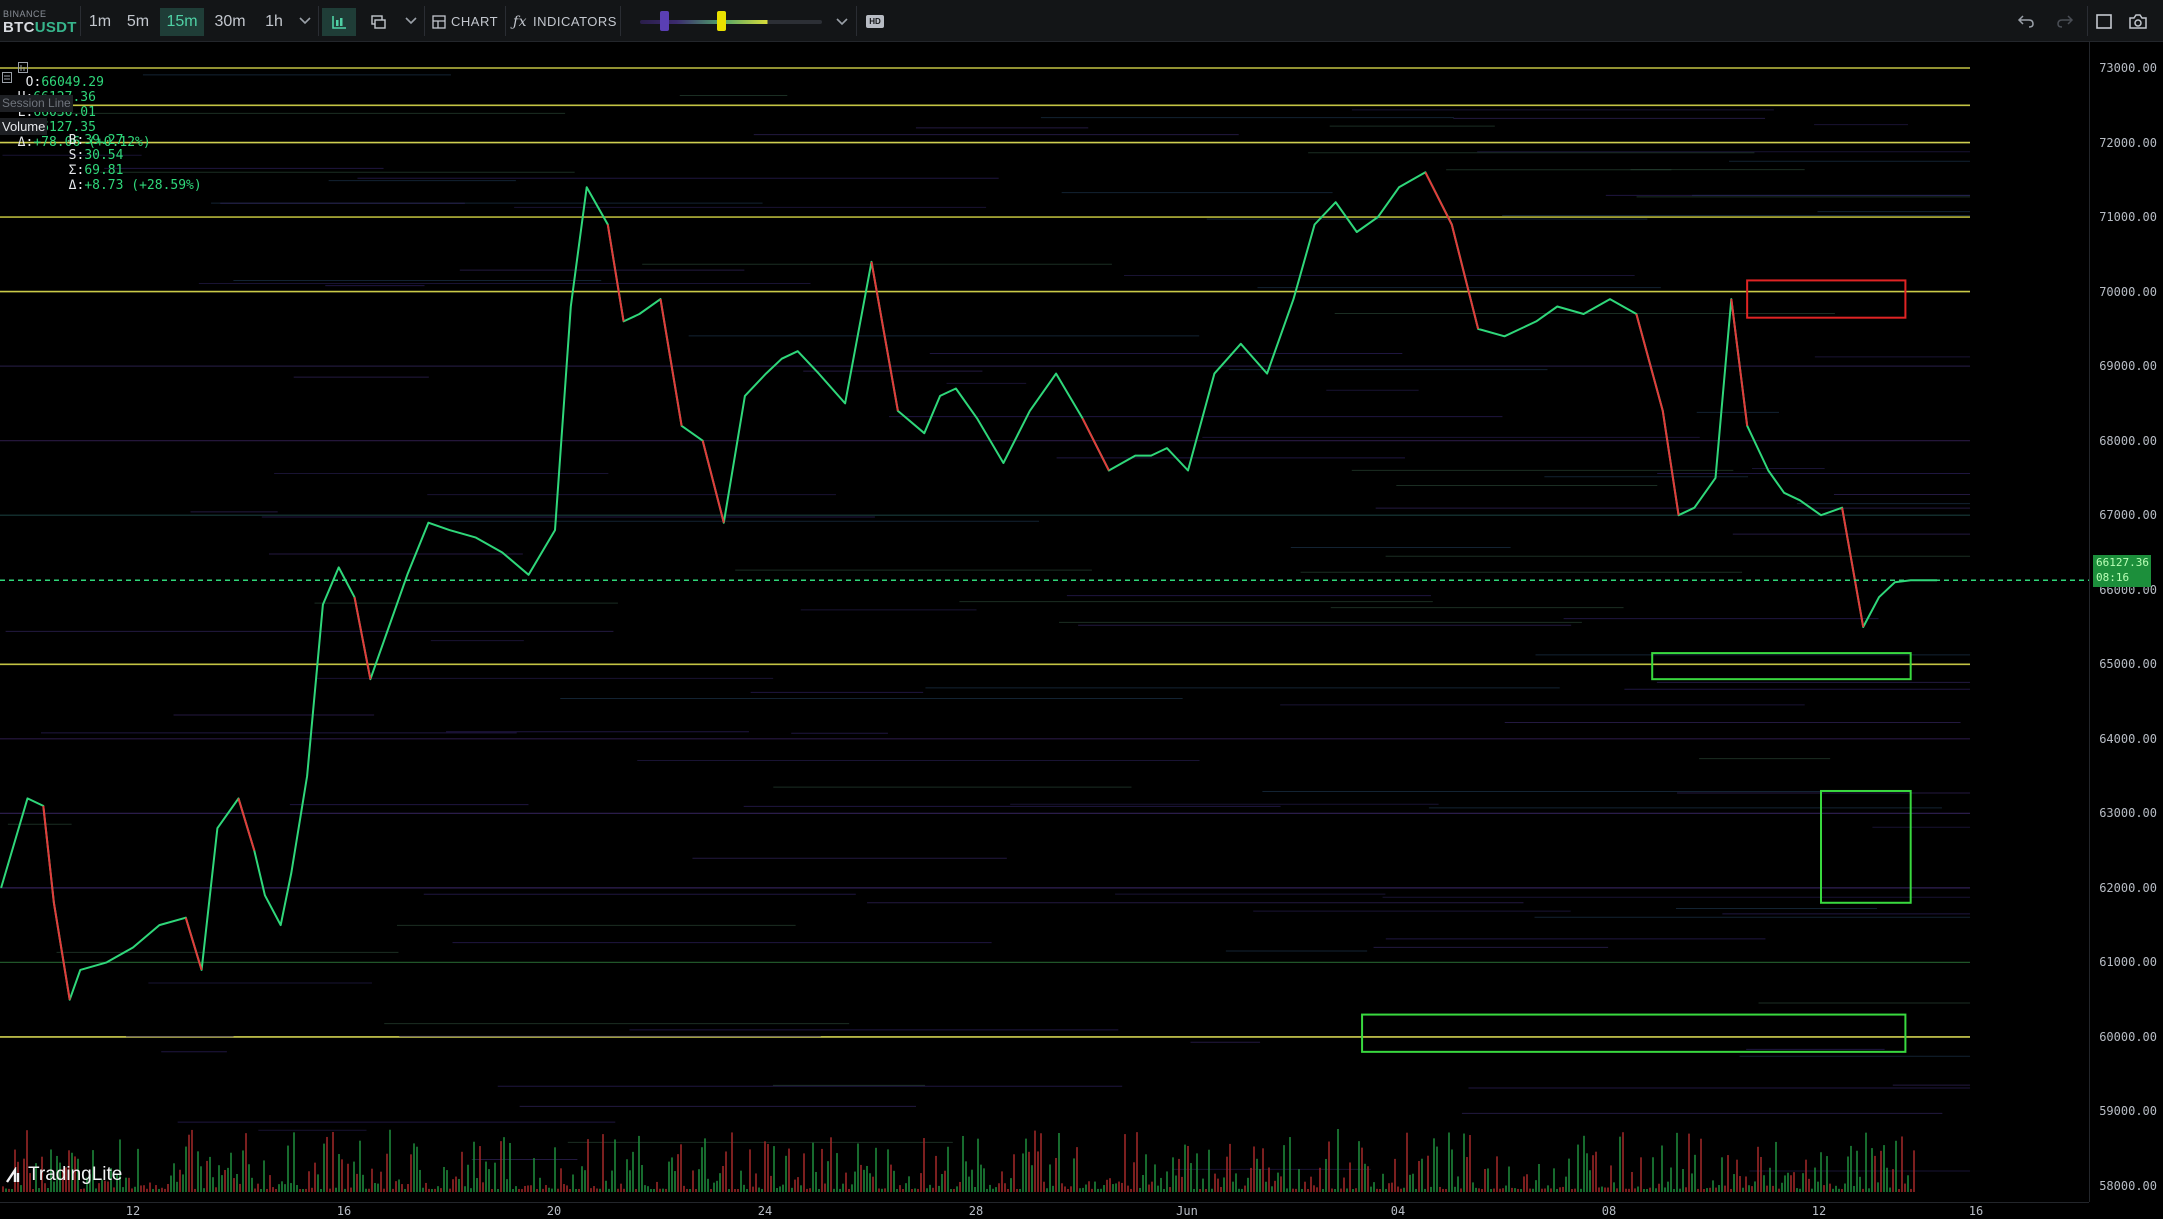 The height and width of the screenshot is (1219, 2163). Describe the element at coordinates (2104, 21) in the screenshot. I see `fullscreen-icon` at that location.